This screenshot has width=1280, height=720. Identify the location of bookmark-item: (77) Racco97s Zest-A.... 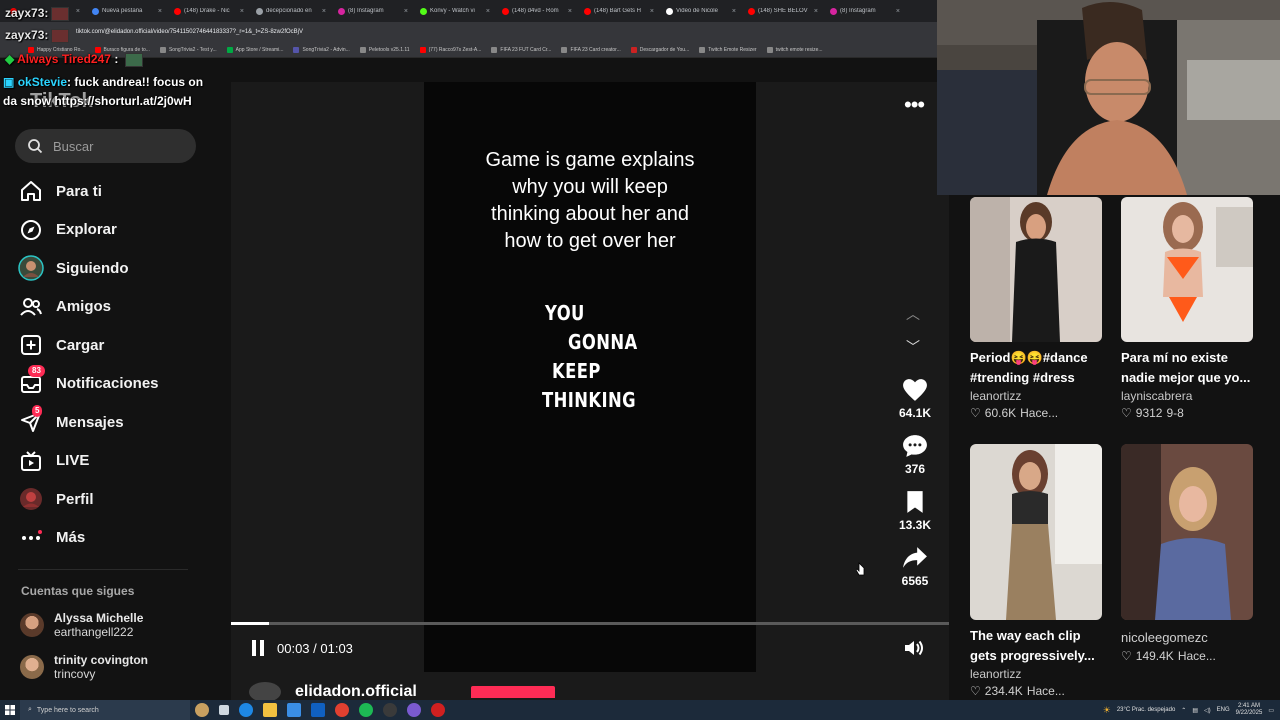
(450, 49).